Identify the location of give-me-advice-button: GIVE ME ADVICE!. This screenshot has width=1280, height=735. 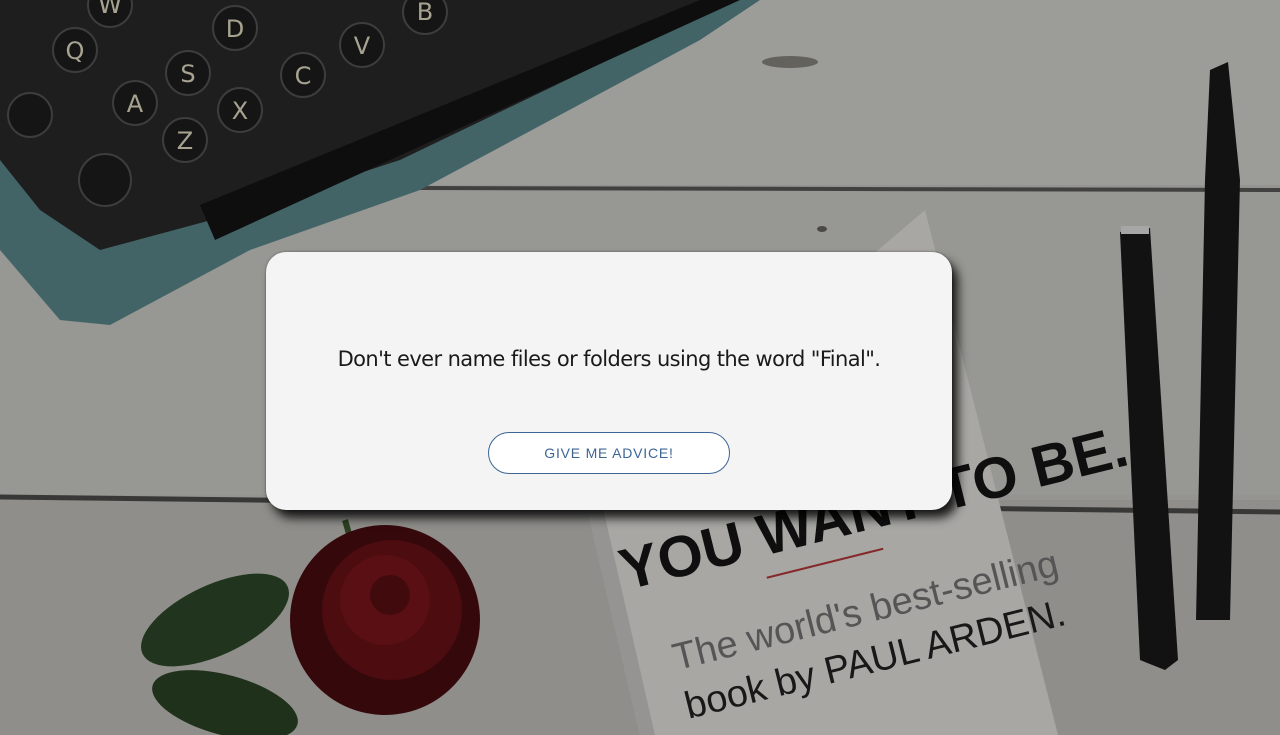
(609, 453).